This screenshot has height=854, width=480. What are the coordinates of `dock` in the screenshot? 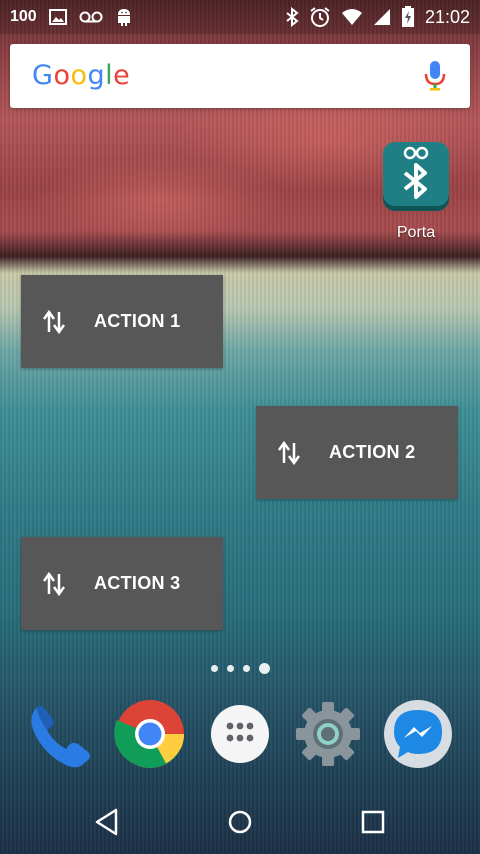 It's located at (240, 735).